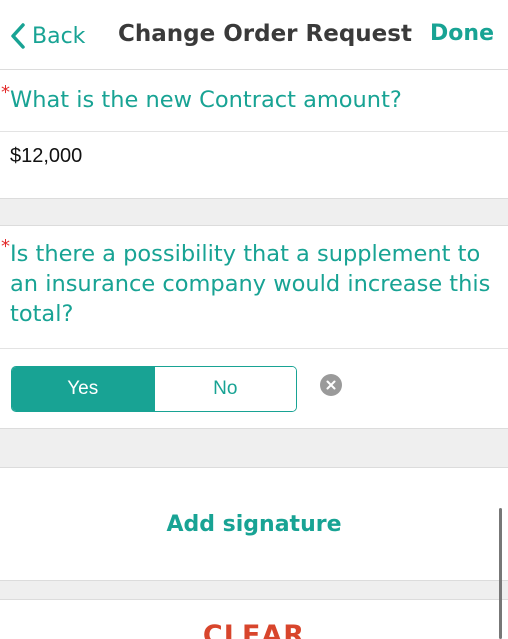 Image resolution: width=508 pixels, height=639 pixels. Describe the element at coordinates (500, 573) in the screenshot. I see `scrollbar` at that location.